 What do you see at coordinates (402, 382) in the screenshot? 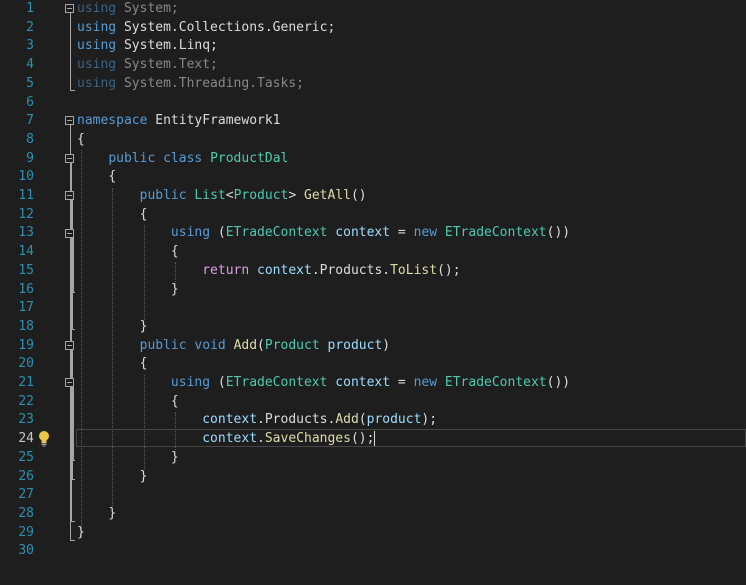
I see `operator: =` at bounding box center [402, 382].